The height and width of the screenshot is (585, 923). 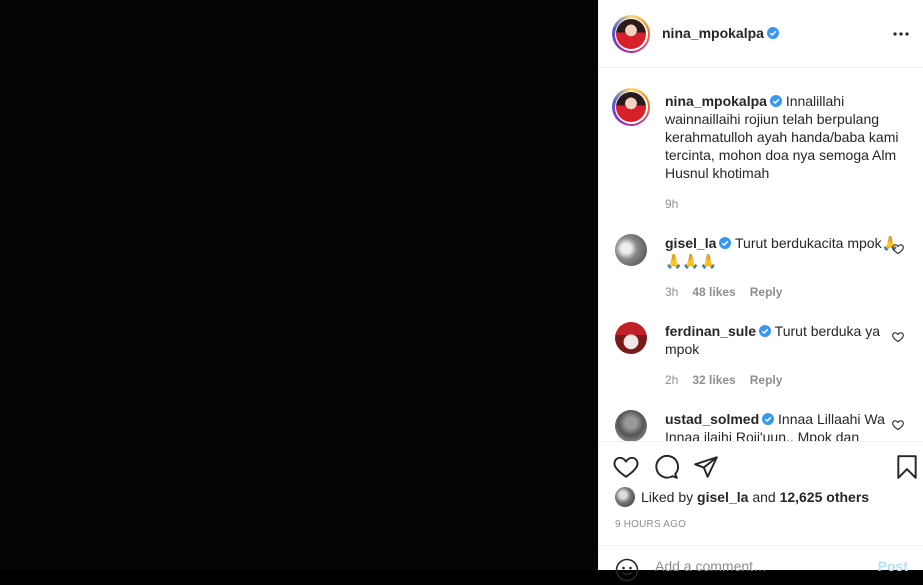 I want to click on likes-summary: Liked by gisel_la and 12,625 others, so click(x=742, y=497).